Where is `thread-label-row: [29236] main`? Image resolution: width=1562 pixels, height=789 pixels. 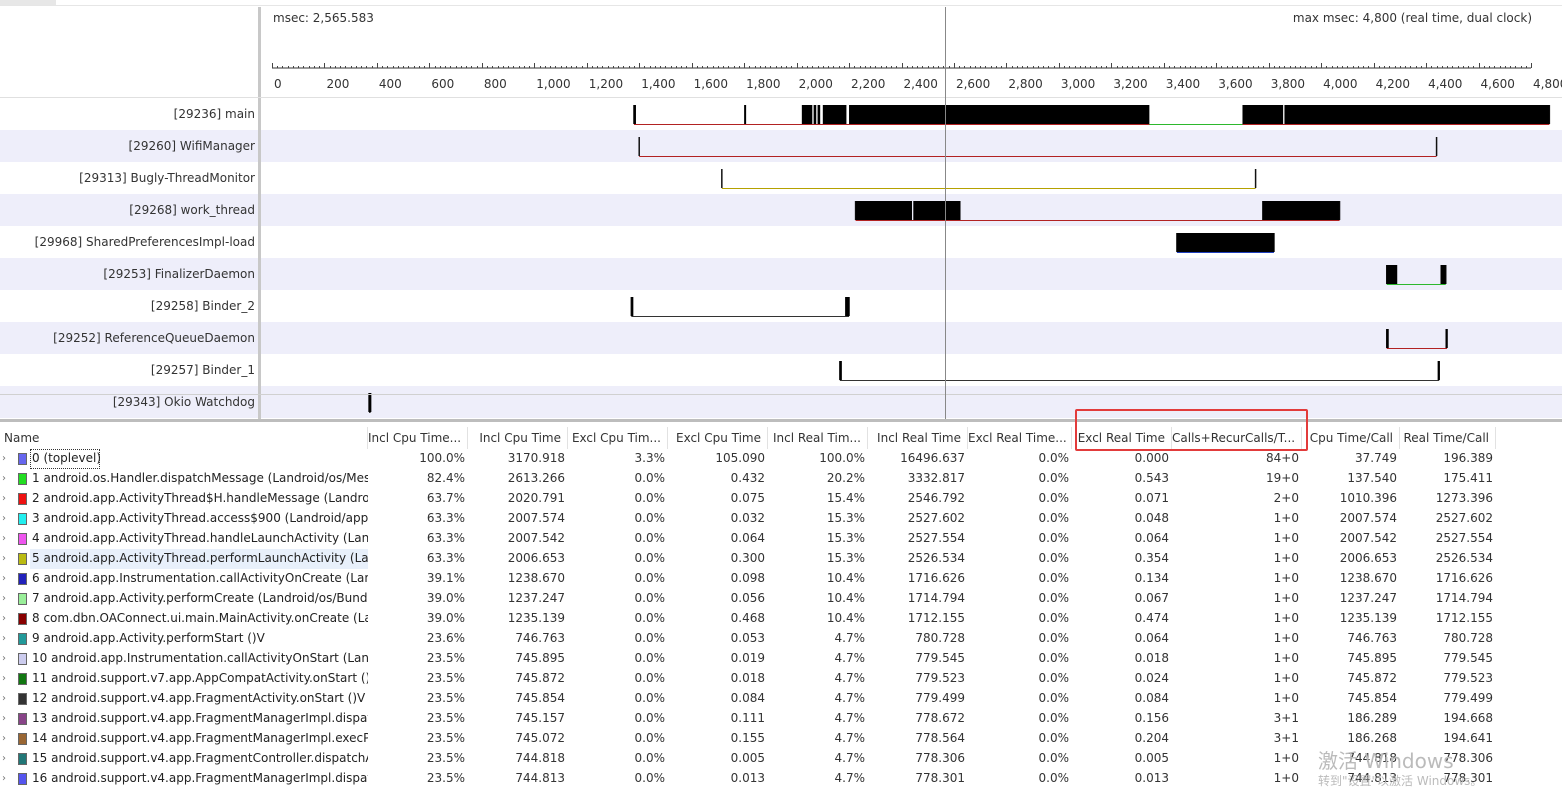 thread-label-row: [29236] main is located at coordinates (129, 114).